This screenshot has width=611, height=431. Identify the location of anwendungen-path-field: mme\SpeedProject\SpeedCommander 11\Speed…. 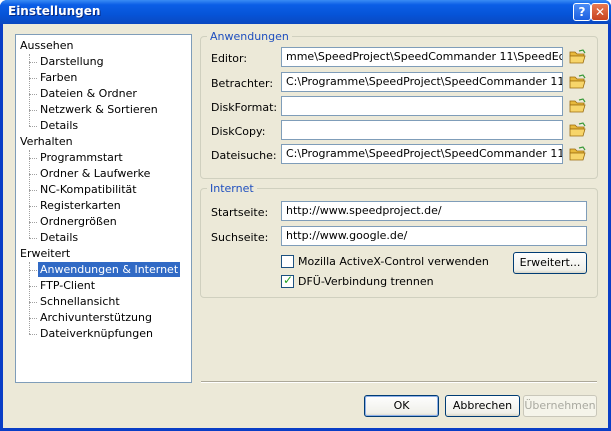
(422, 57).